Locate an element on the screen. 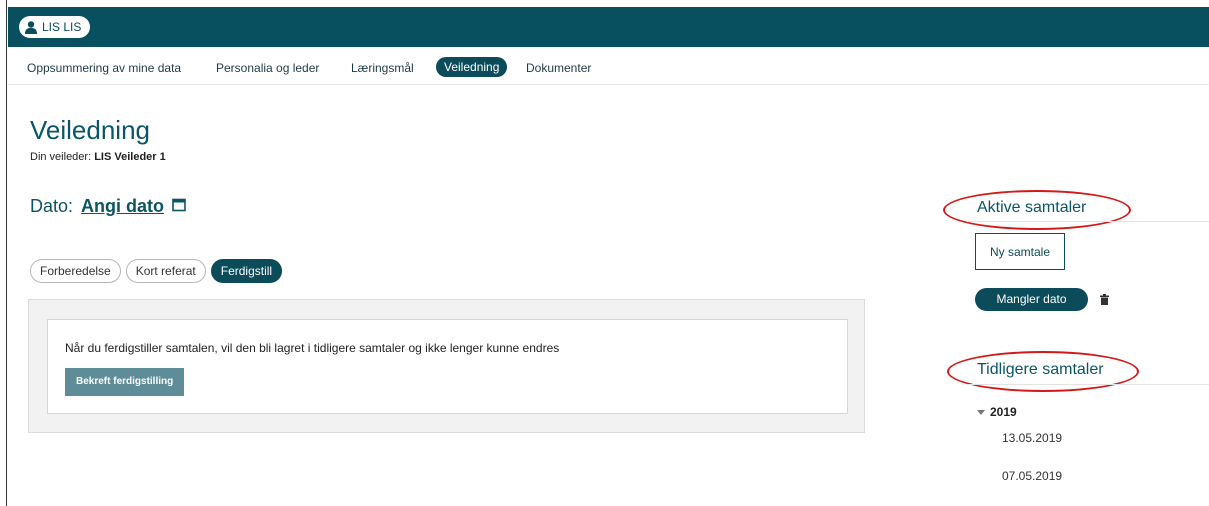 The width and height of the screenshot is (1209, 506). date-row: Dato: Angi dato is located at coordinates (108, 206).